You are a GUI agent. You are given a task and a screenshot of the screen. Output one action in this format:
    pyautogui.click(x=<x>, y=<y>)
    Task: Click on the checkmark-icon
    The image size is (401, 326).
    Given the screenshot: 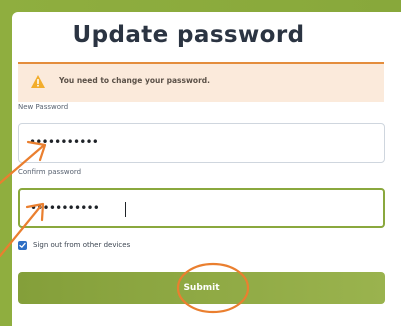 What is the action you would take?
    pyautogui.click(x=22, y=245)
    